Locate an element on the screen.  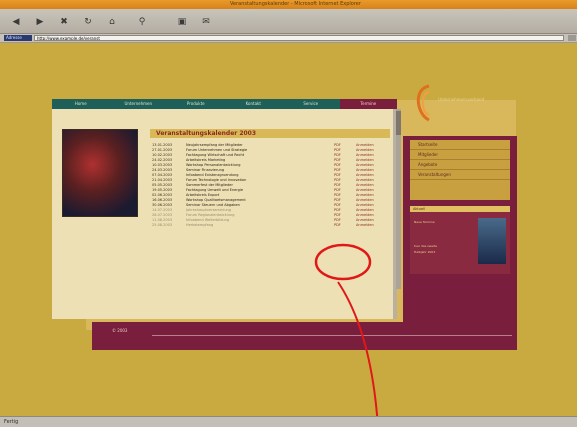
status-text: Fertig is located at coordinates (11, 422).